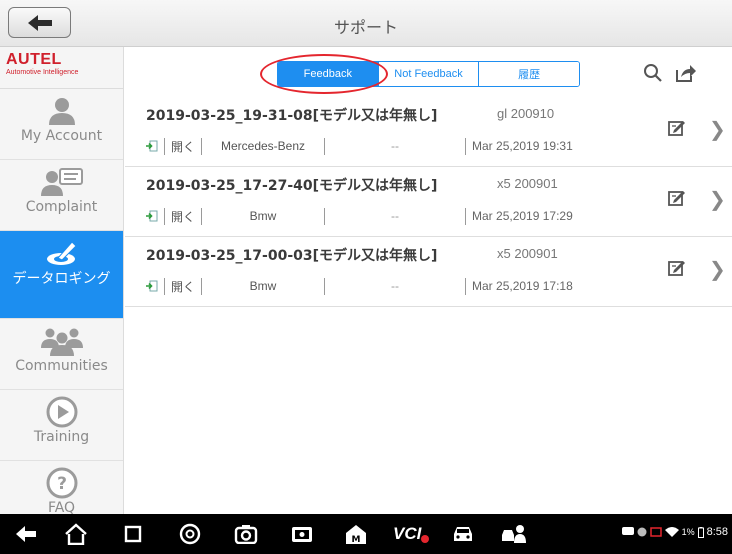 This screenshot has width=732, height=554. What do you see at coordinates (356, 540) in the screenshot?
I see `svg-text: M` at bounding box center [356, 540].